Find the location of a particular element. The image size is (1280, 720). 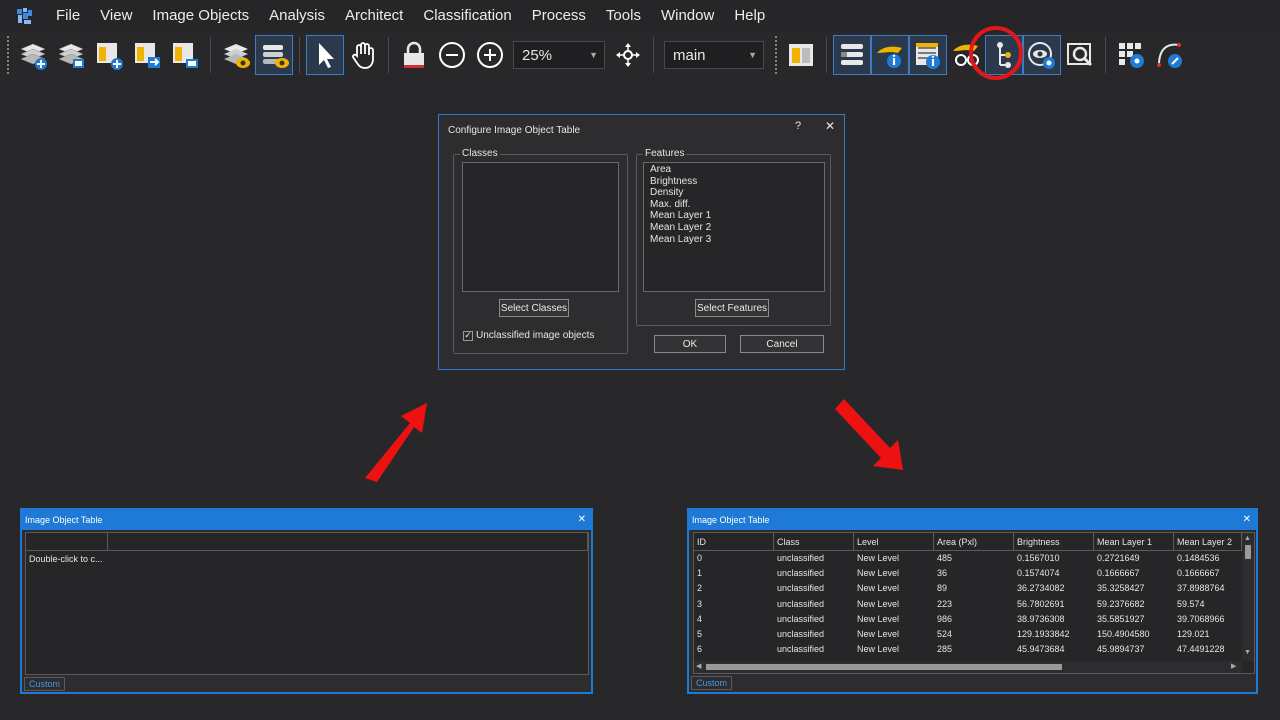

select-features-button: Select Features is located at coordinates (732, 308).